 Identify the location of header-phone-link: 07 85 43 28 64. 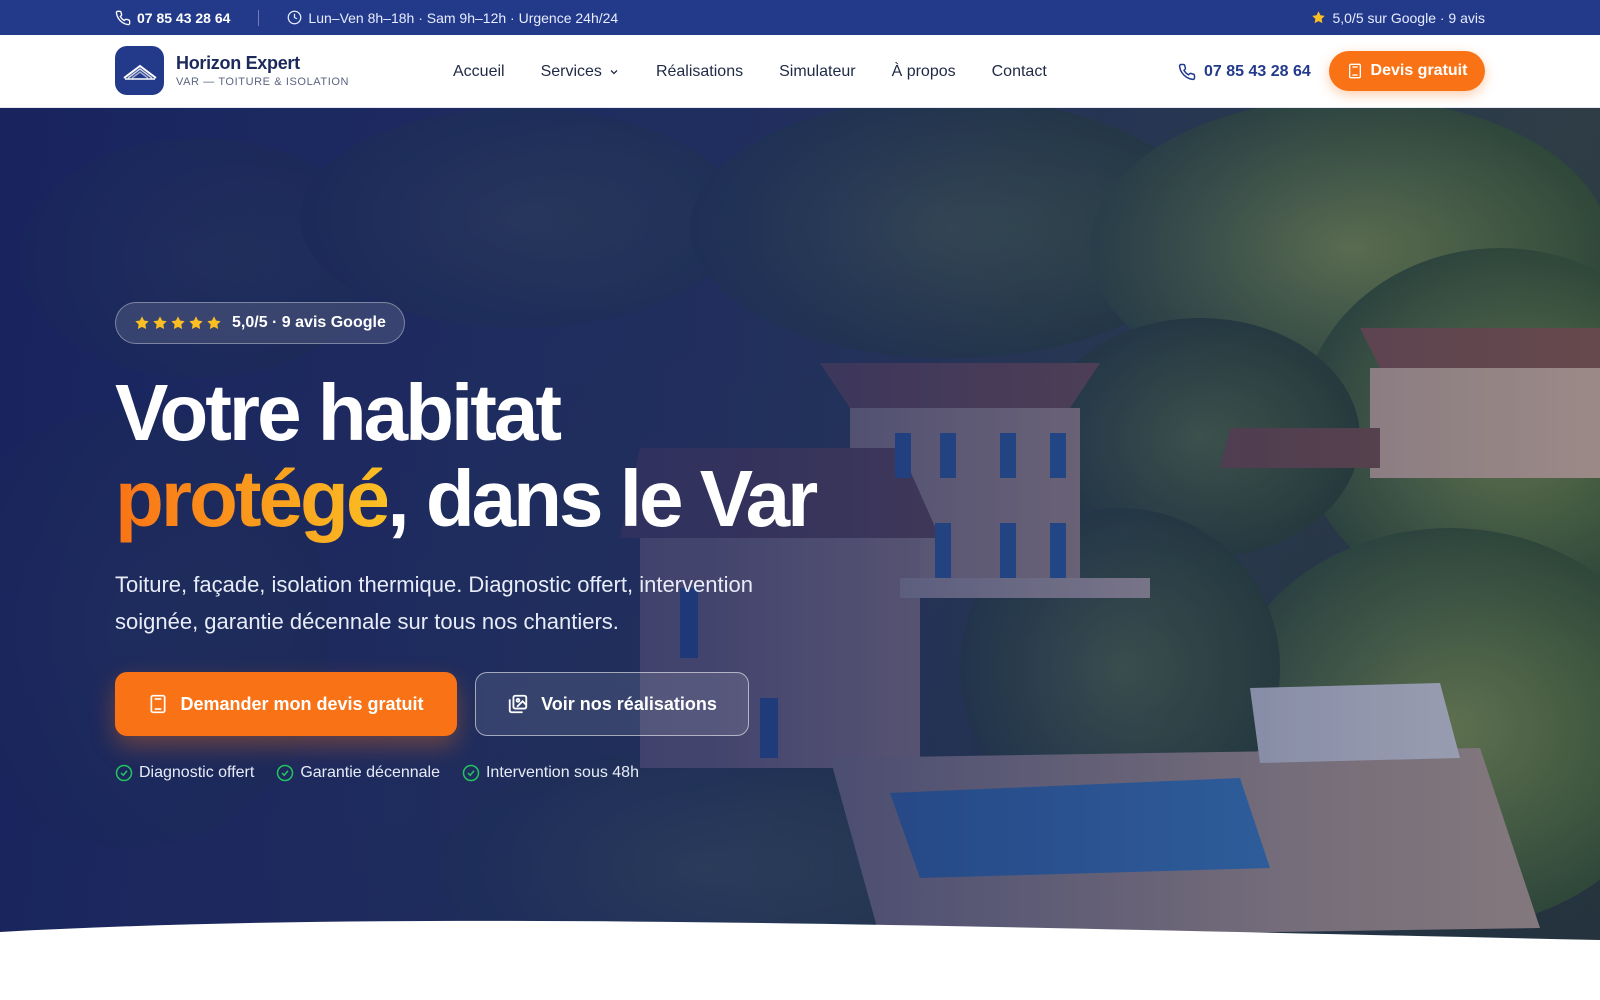
(1244, 71).